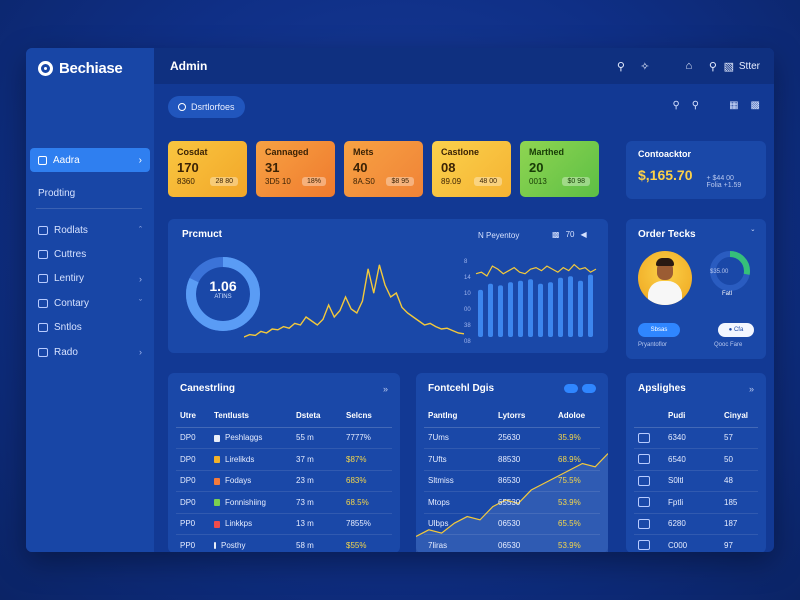 Image resolution: width=800 pixels, height=600 pixels. Describe the element at coordinates (512, 502) in the screenshot. I see `table-row: Mtops 65530 53.9%` at that location.